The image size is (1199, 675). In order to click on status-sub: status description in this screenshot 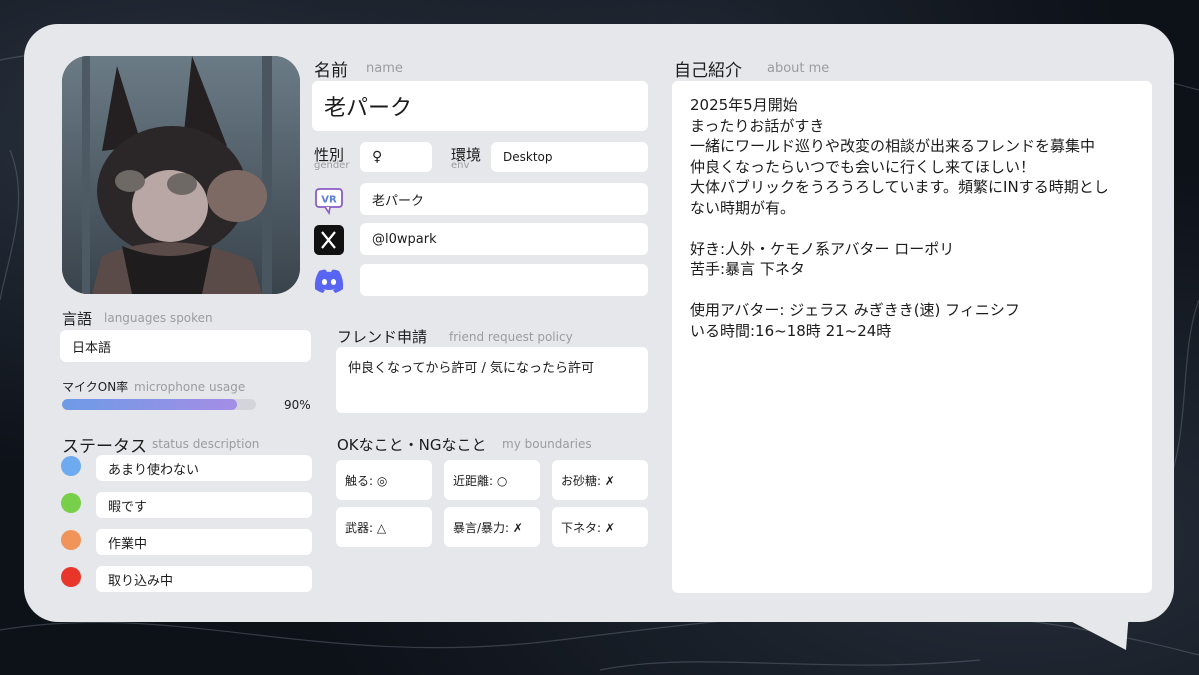, I will do `click(206, 444)`.